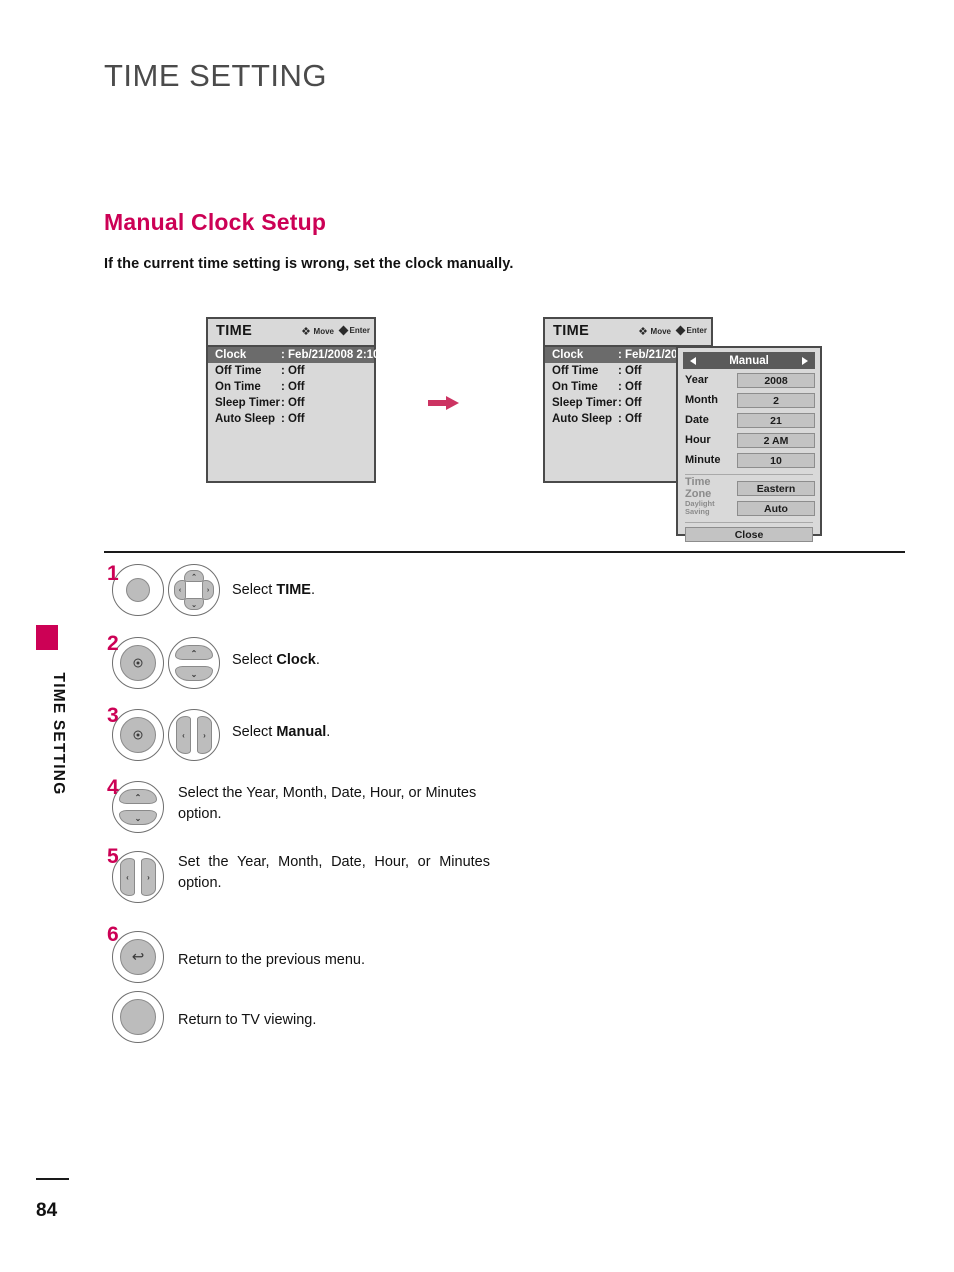 The height and width of the screenshot is (1272, 954). Describe the element at coordinates (749, 534) in the screenshot. I see `close-button: Close` at that location.